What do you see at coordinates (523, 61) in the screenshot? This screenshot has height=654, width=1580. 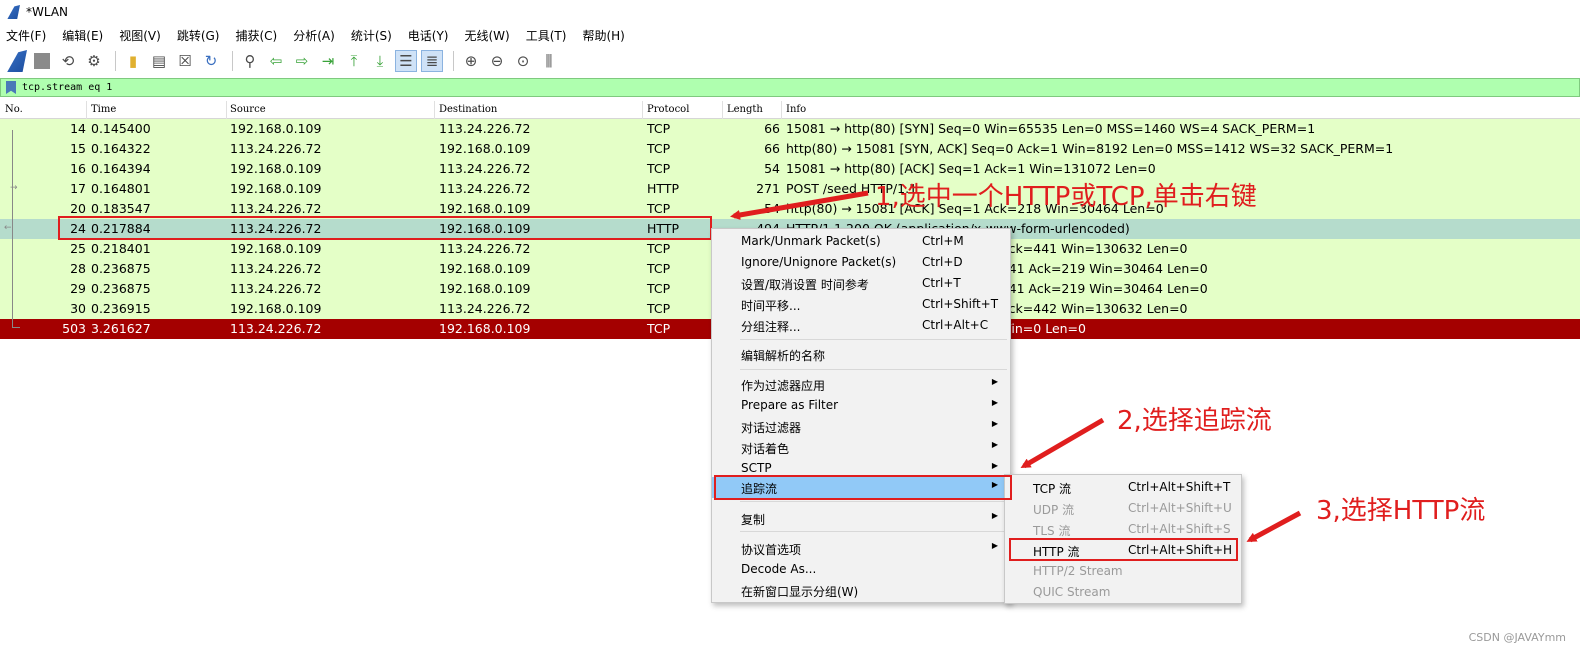 I see `normal-size-icon: ⊙` at bounding box center [523, 61].